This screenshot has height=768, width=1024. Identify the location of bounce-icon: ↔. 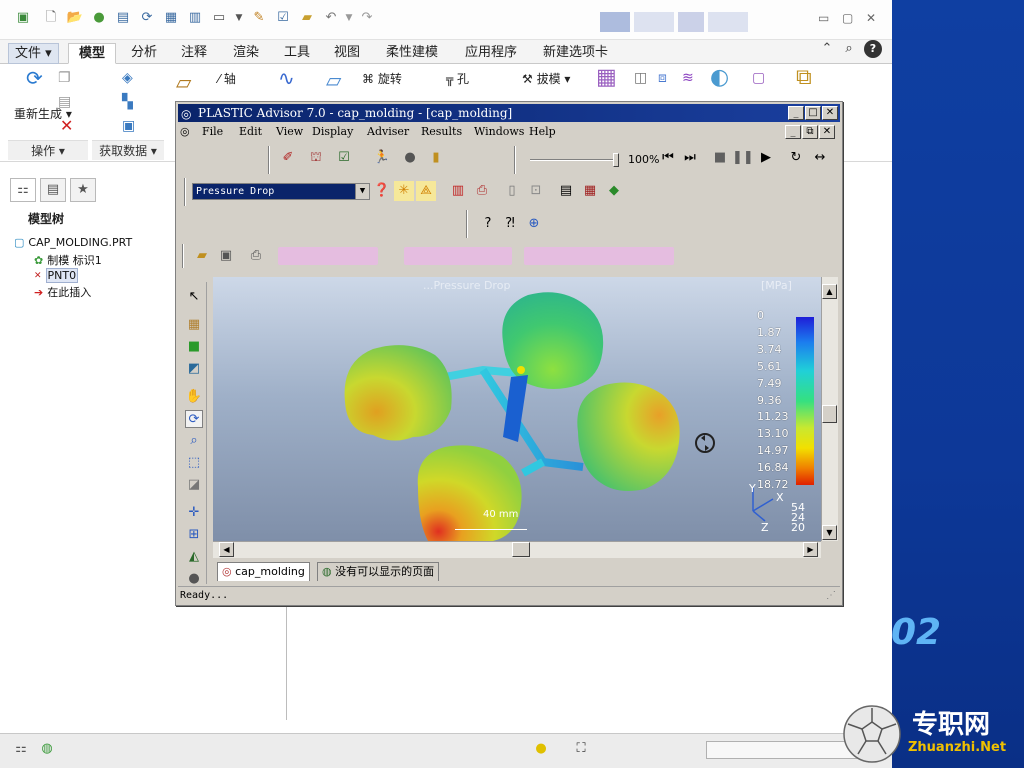
(820, 158).